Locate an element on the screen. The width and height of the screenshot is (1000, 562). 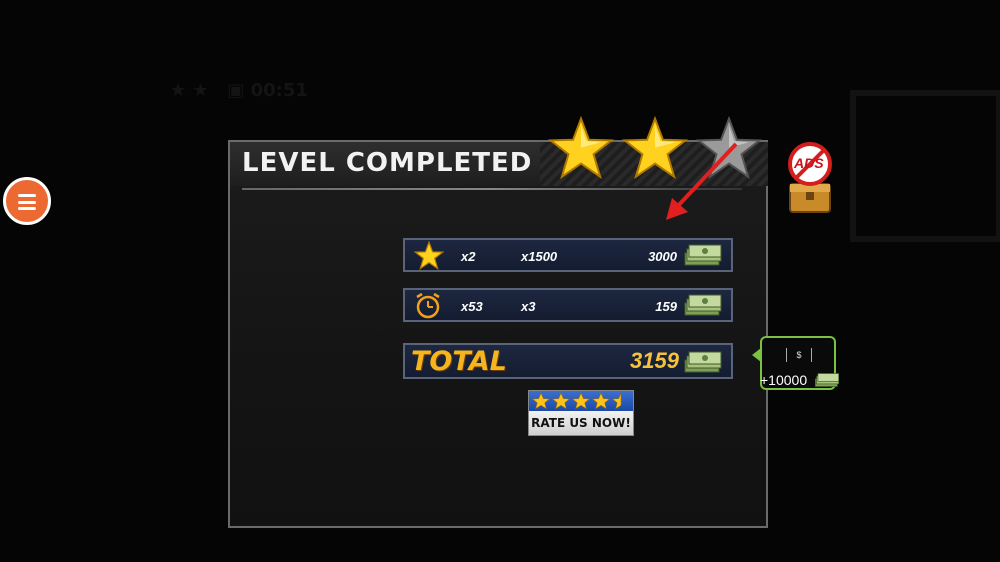
row-amount: 159 is located at coordinates (666, 306).